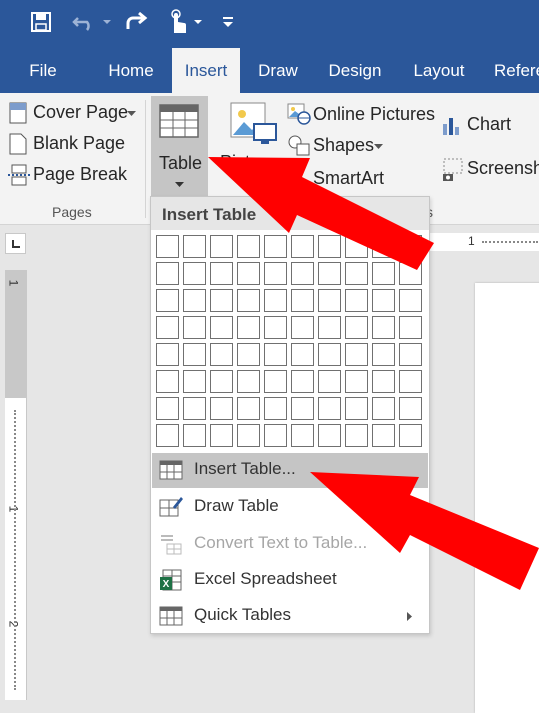 Image resolution: width=539 pixels, height=713 pixels. Describe the element at coordinates (198, 22) in the screenshot. I see `touch-mode-dropdown` at that location.